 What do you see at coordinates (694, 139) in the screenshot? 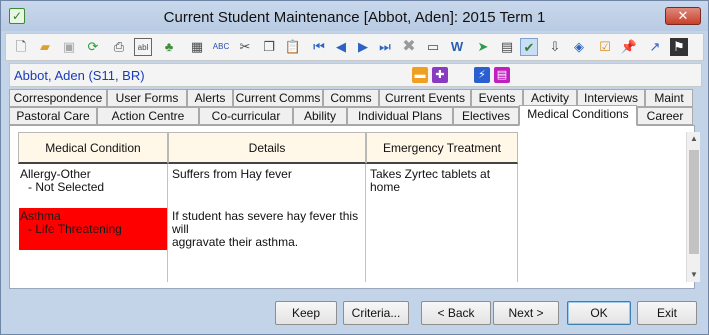
I see `scroll-up-icon: ▲` at bounding box center [694, 139].